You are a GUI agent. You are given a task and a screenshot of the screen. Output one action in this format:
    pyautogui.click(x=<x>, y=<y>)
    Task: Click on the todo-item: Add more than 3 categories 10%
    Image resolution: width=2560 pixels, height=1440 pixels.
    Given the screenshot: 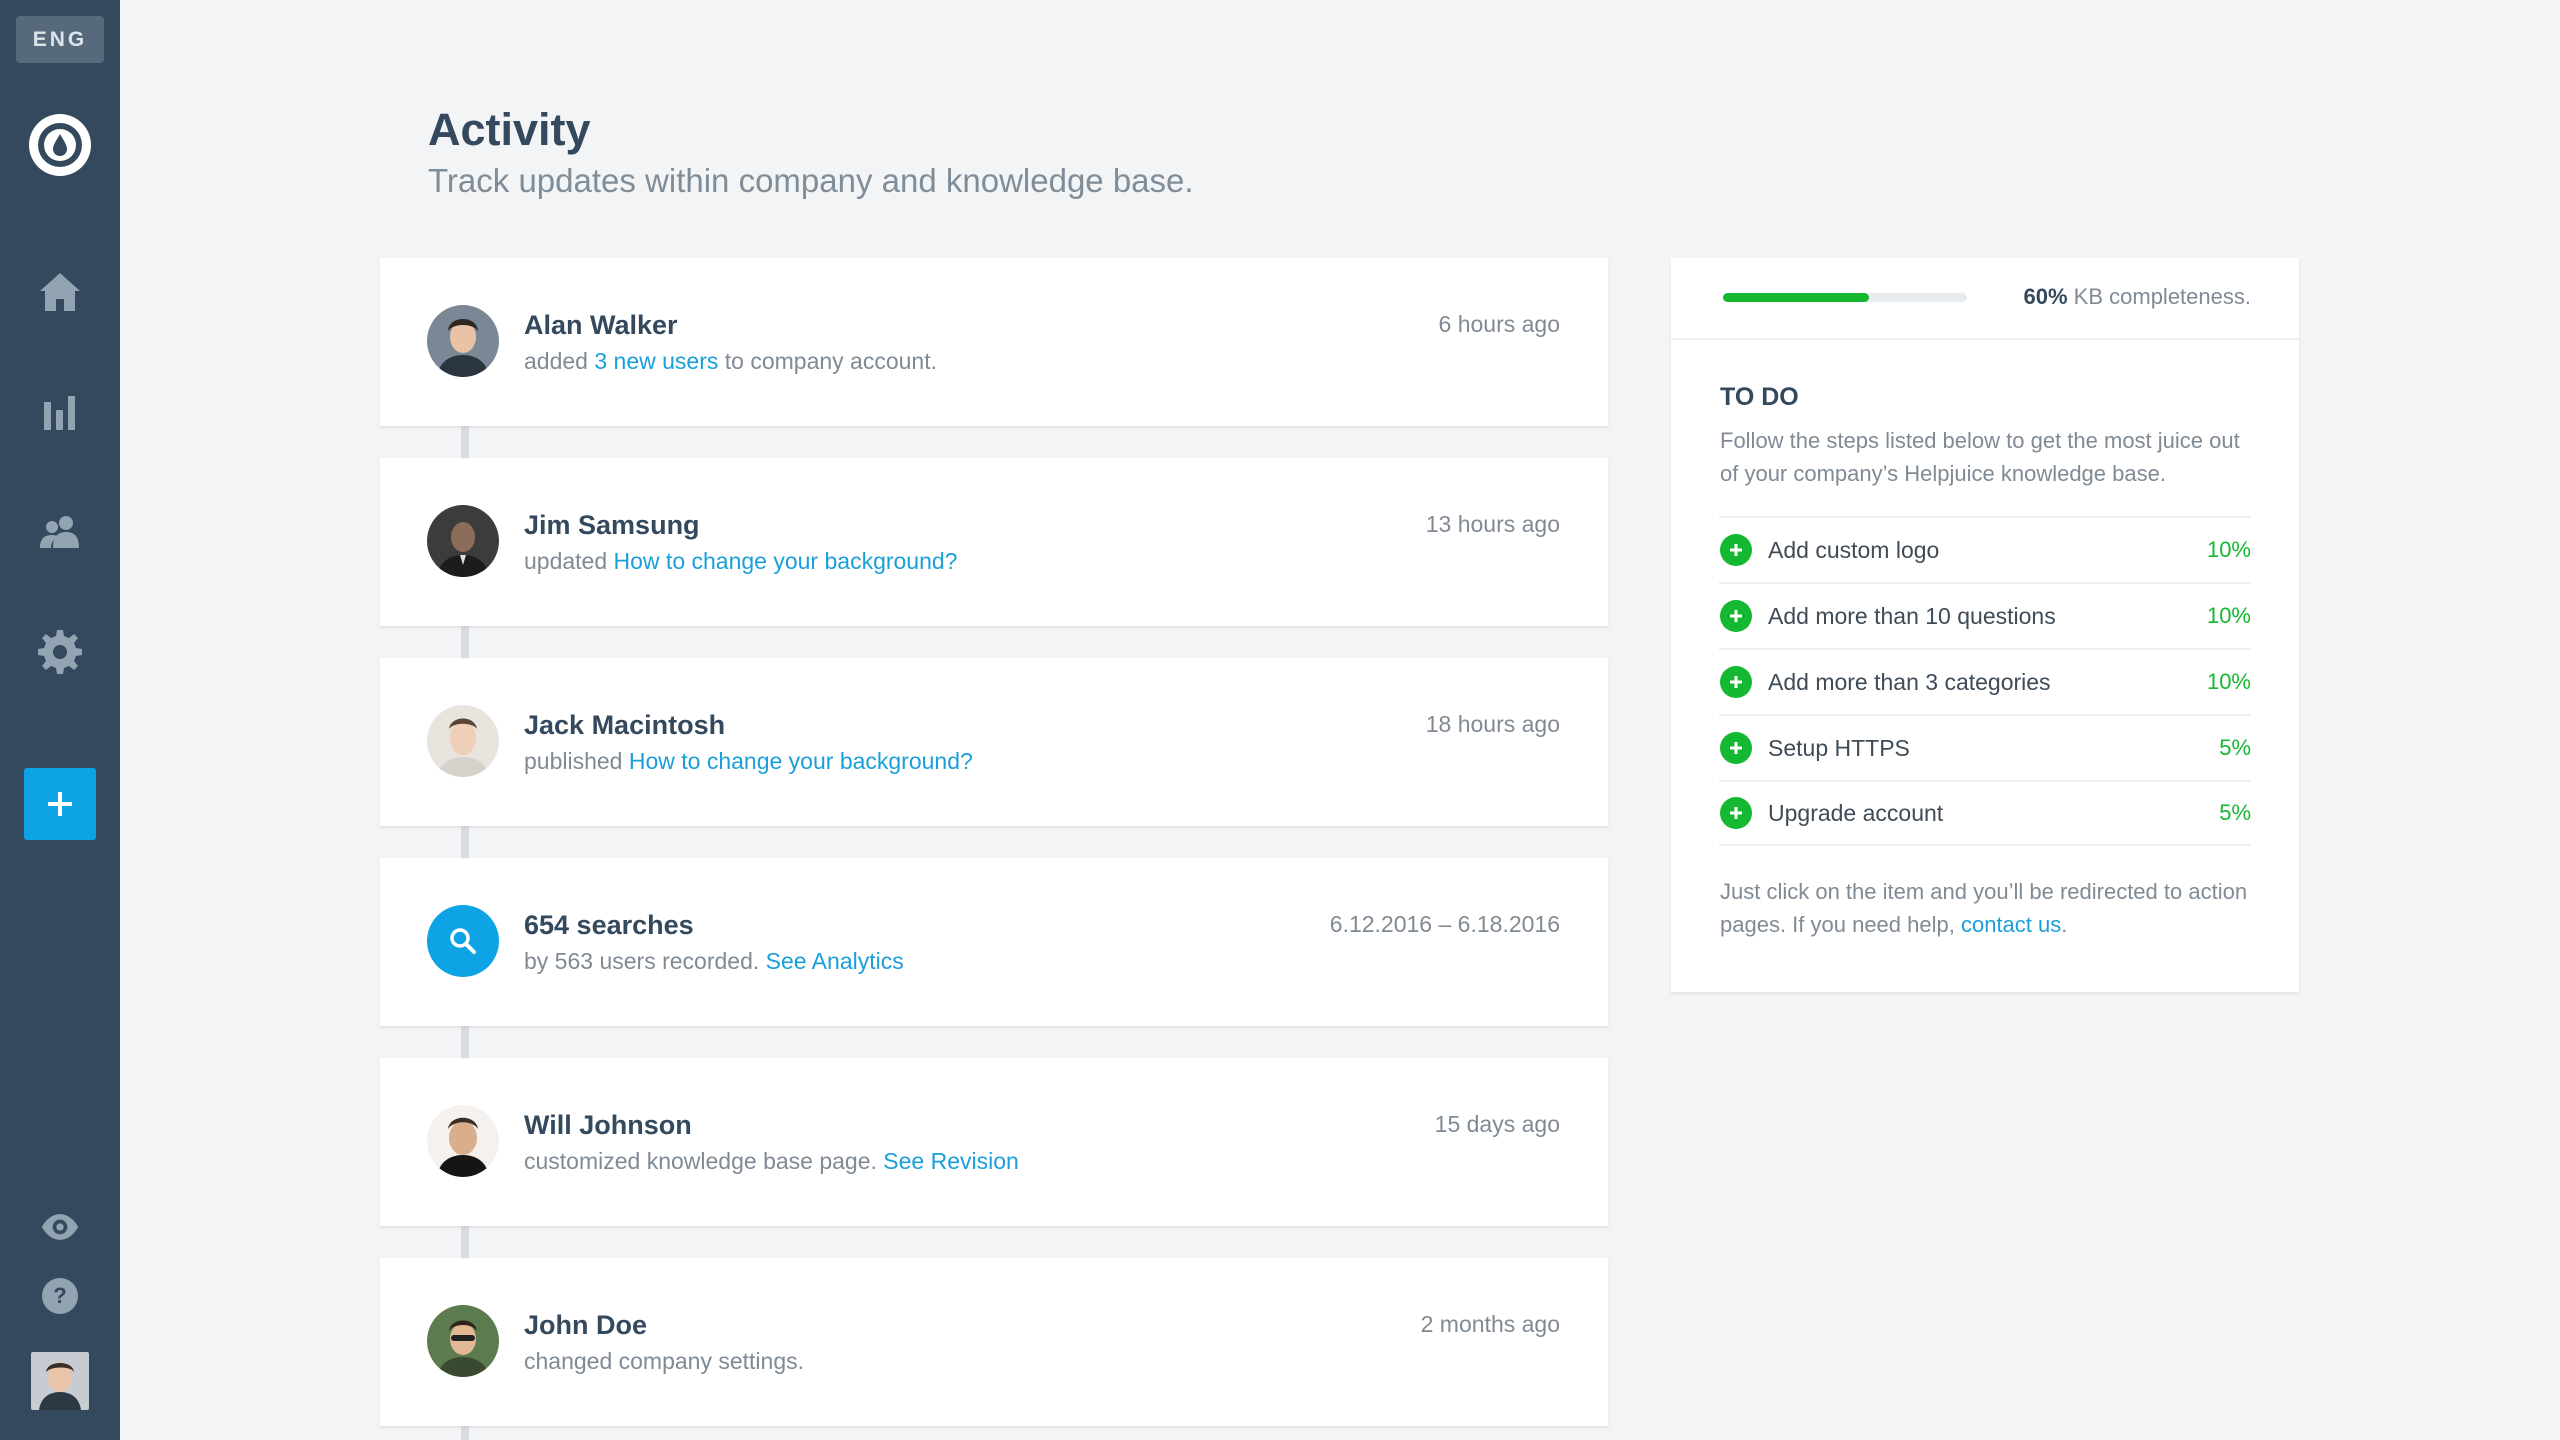 What is the action you would take?
    pyautogui.click(x=1985, y=681)
    